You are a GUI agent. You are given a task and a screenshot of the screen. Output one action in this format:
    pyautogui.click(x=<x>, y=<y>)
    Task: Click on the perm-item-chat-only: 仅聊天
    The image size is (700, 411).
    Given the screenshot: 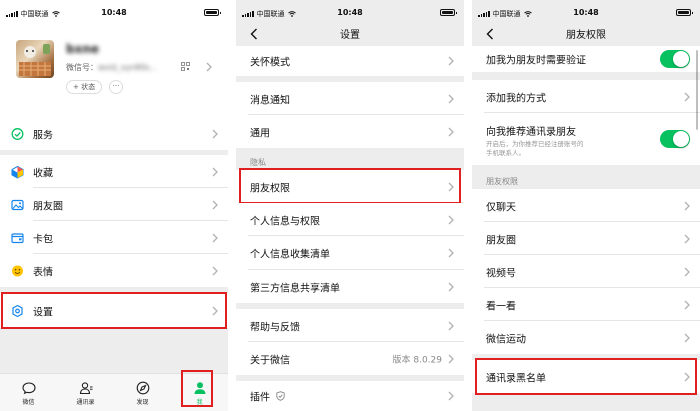 What is the action you would take?
    pyautogui.click(x=586, y=205)
    